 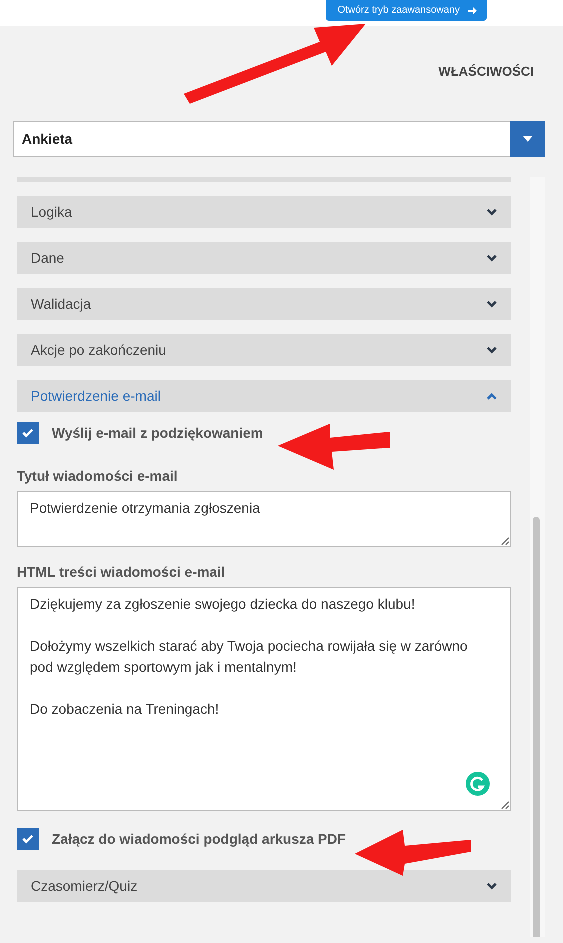 I want to click on chevron-up-icon, so click(x=492, y=396).